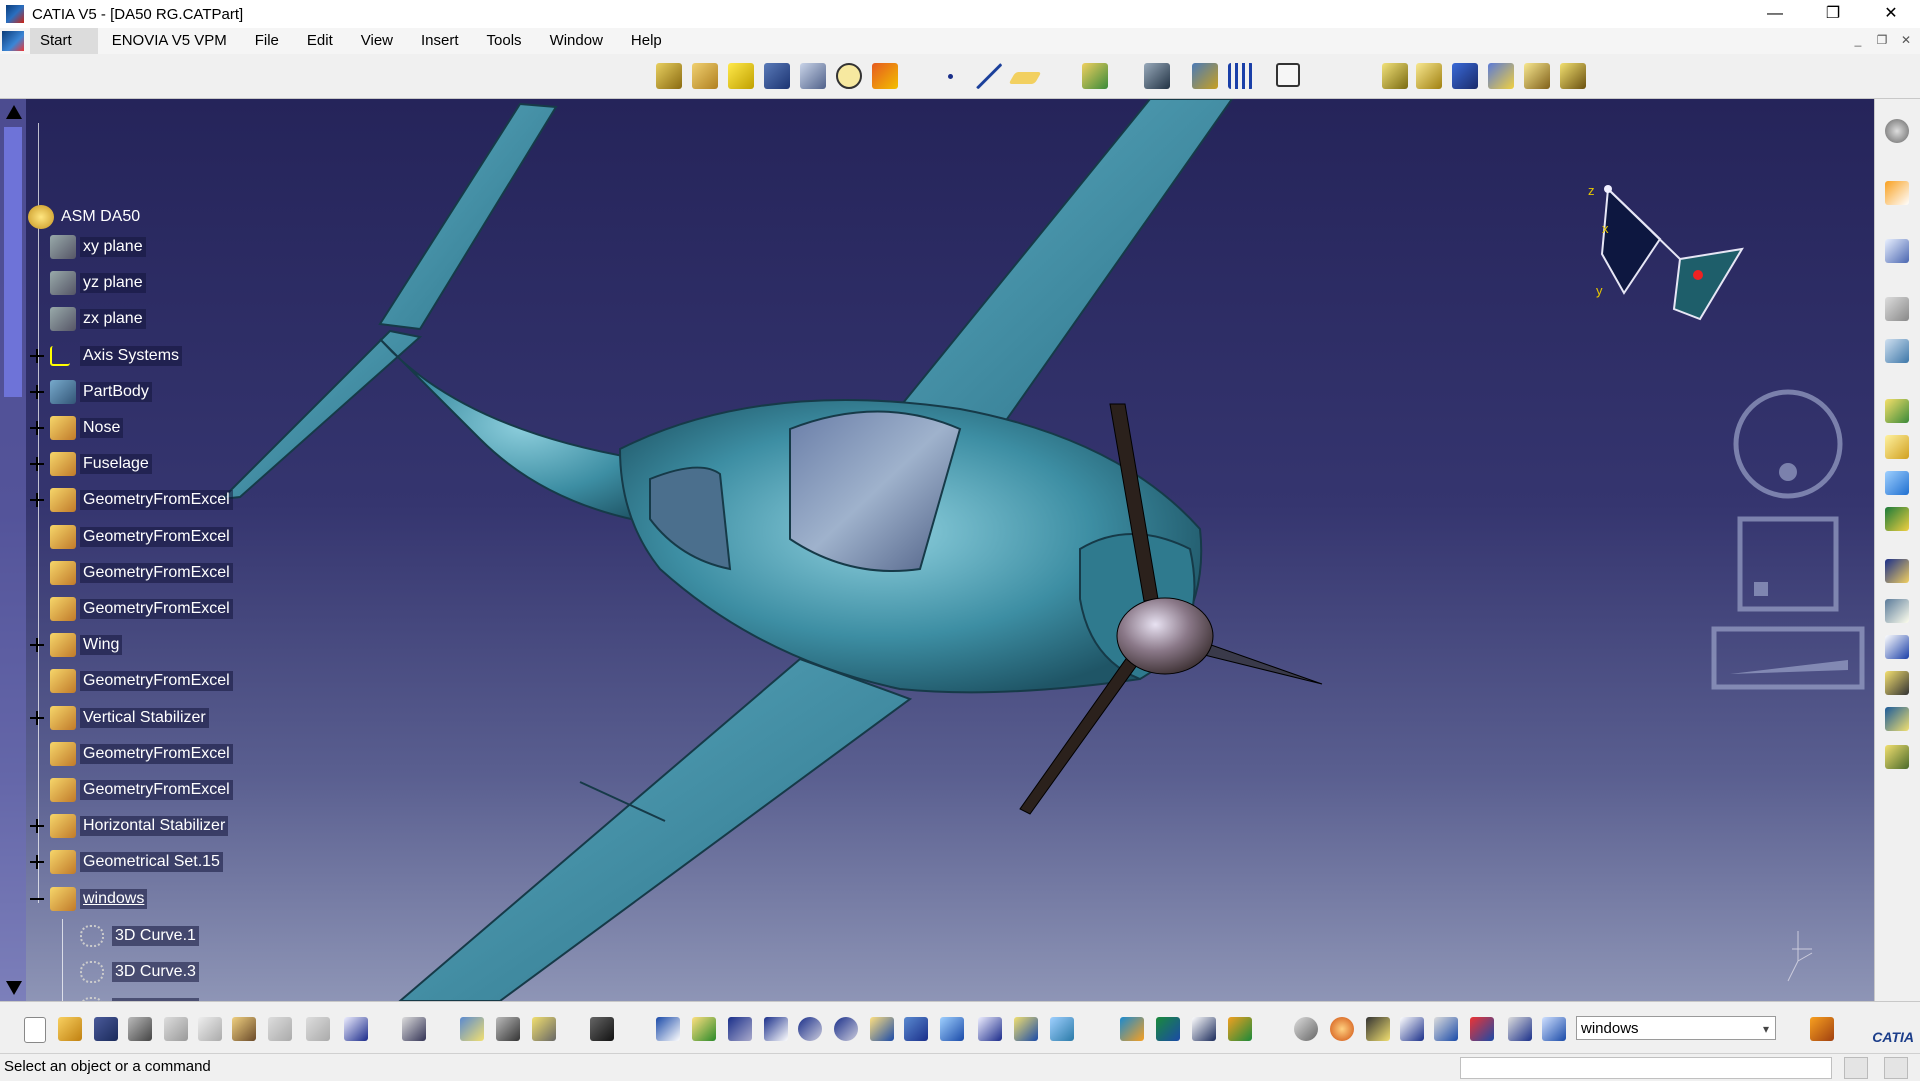 Image resolution: width=1920 pixels, height=1081 pixels. What do you see at coordinates (602, 1029) in the screenshot?
I see `capture-camera-icon` at bounding box center [602, 1029].